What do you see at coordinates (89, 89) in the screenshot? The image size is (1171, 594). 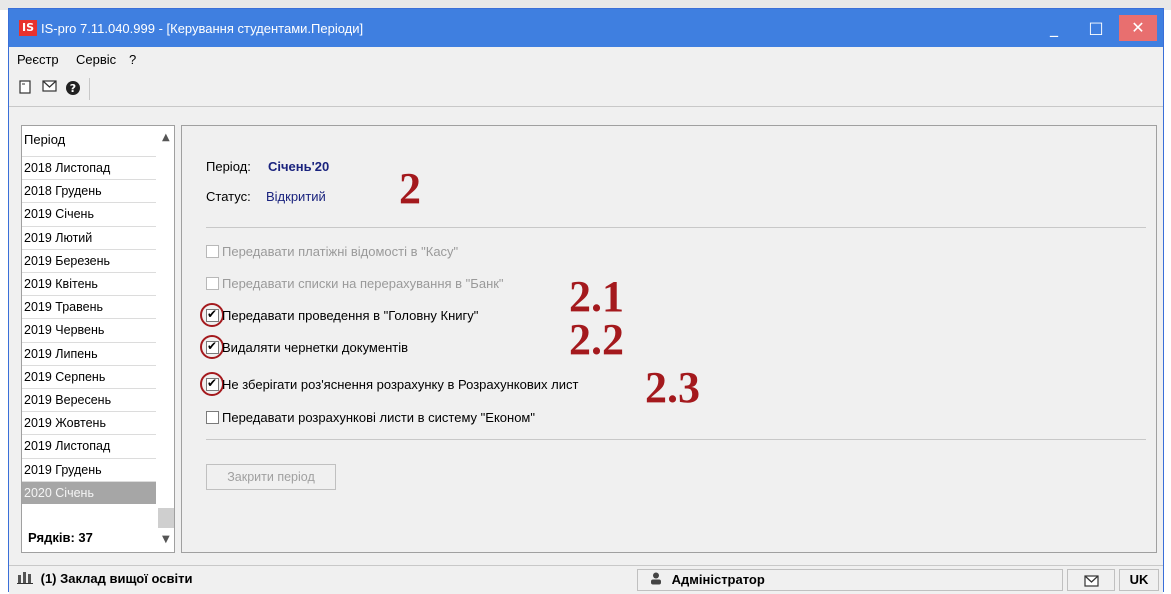 I see `toolbar-separator` at bounding box center [89, 89].